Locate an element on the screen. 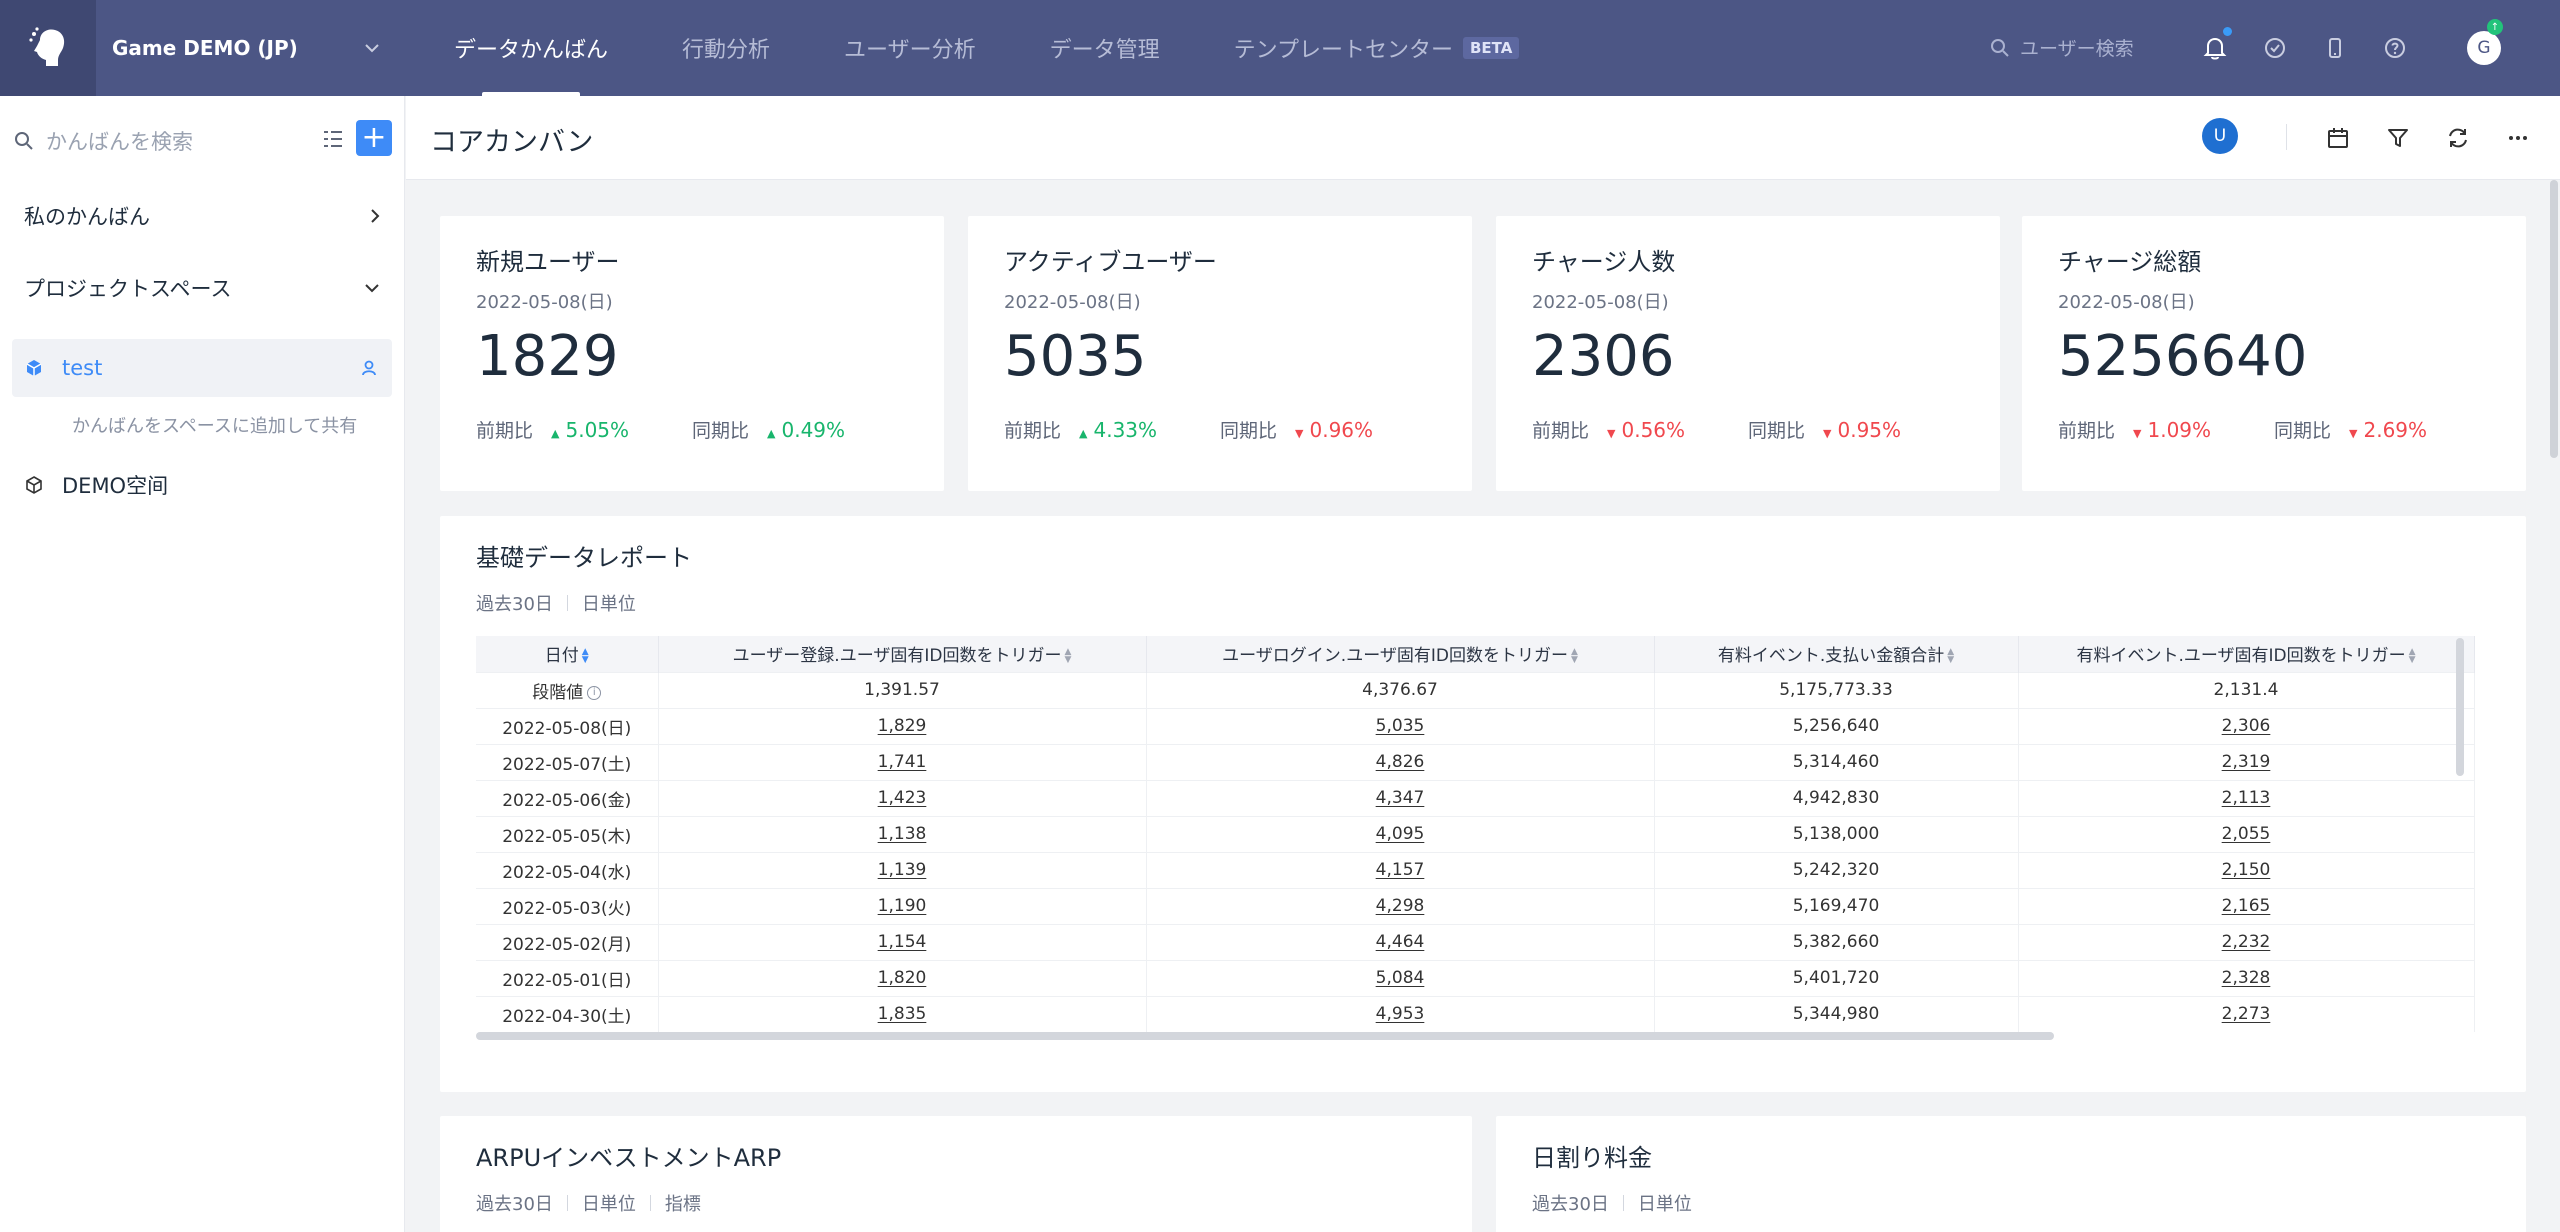 The height and width of the screenshot is (1232, 2560). cell-link: 4,157 is located at coordinates (1400, 870).